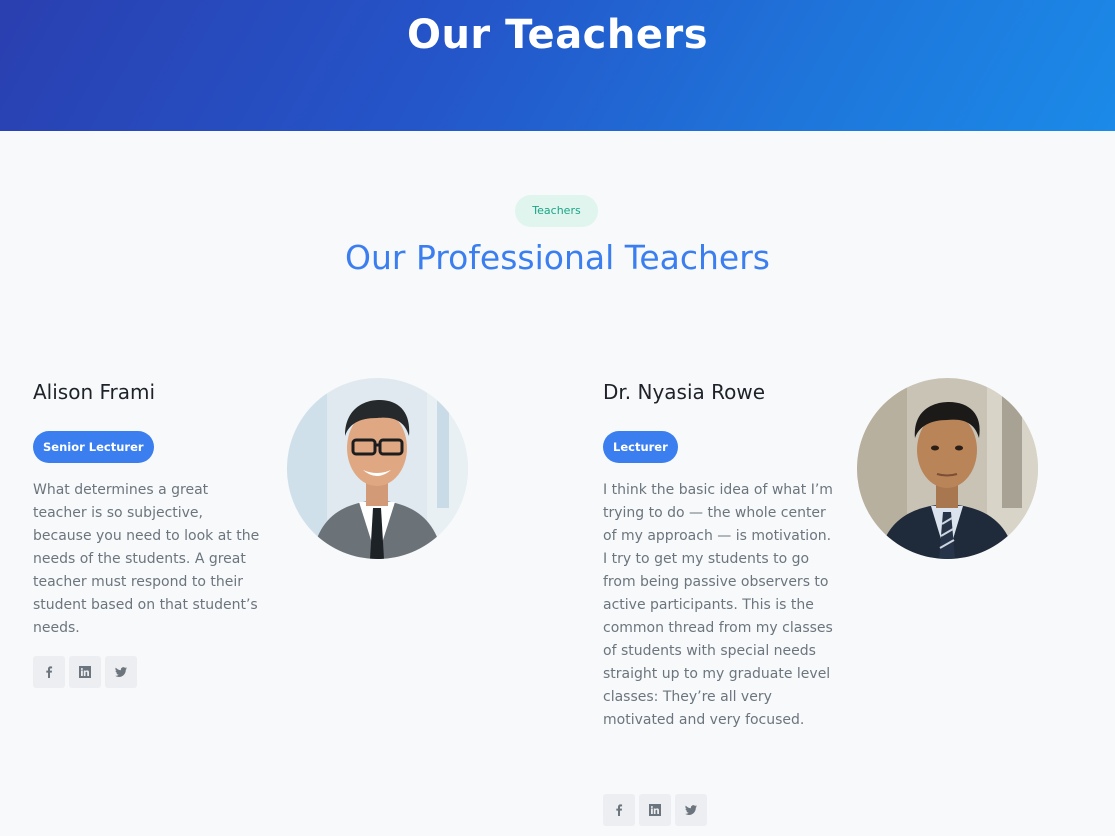  What do you see at coordinates (93, 447) in the screenshot?
I see `role-badge: Senior Lecturer` at bounding box center [93, 447].